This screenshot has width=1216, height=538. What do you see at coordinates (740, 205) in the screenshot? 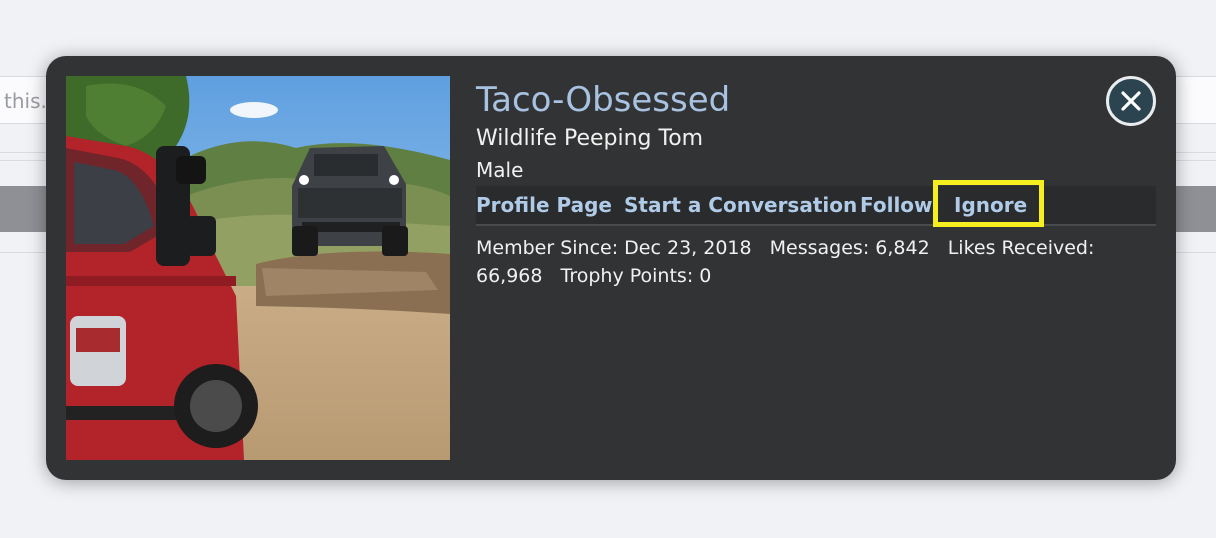
I see `start-conversation-link: Start a Conversation` at bounding box center [740, 205].